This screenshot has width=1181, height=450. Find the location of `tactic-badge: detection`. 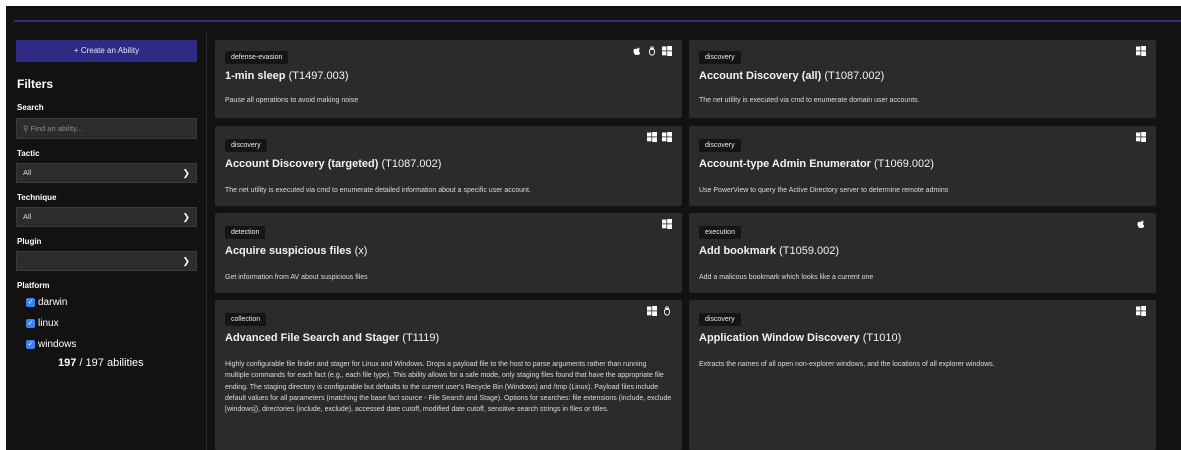

tactic-badge: detection is located at coordinates (245, 232).